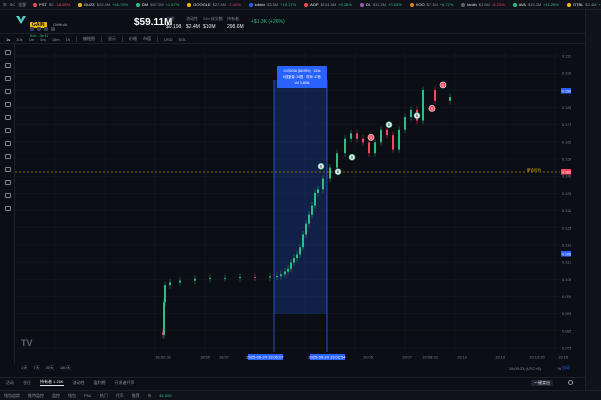  Describe the element at coordinates (272, 4) in the screenshot. I see `ticker-item: lobinx $3.5M +19.17%` at that location.